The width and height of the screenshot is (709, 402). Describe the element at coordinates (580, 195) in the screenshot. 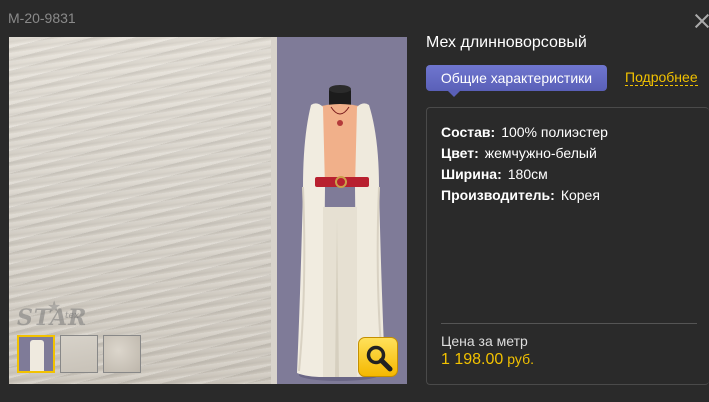

I see `spec-value: Корея` at that location.